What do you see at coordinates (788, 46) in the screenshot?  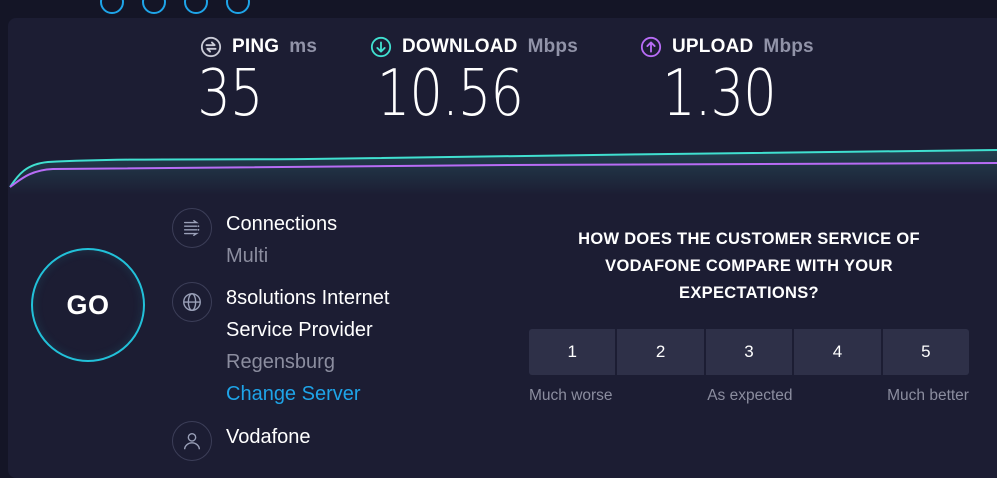 I see `upload-unit: Mbps` at bounding box center [788, 46].